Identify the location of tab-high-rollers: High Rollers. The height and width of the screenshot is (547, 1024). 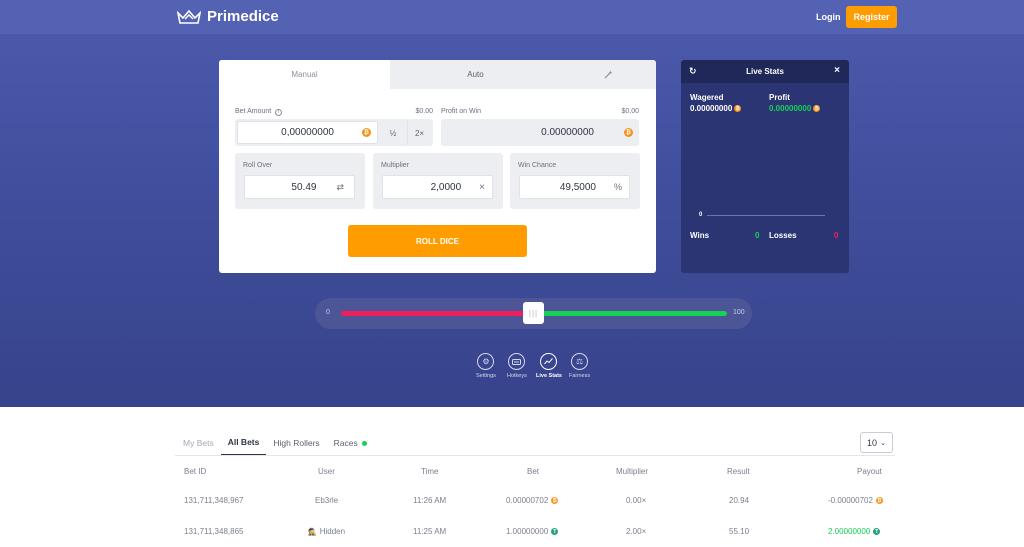
(296, 444).